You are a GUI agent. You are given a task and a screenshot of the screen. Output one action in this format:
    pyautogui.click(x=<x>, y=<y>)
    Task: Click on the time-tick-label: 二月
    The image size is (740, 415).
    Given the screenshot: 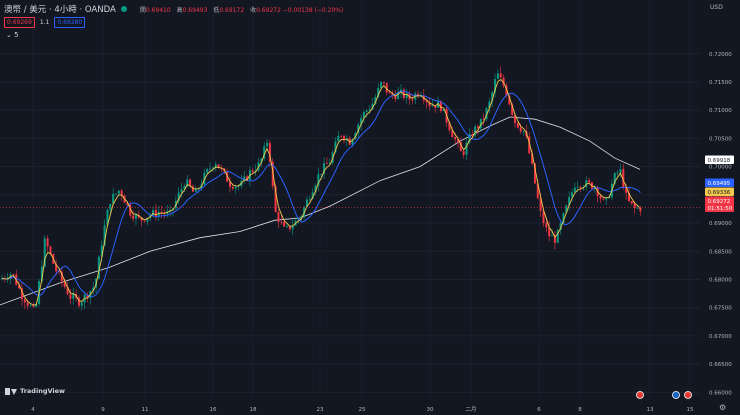 What is the action you would take?
    pyautogui.click(x=470, y=409)
    